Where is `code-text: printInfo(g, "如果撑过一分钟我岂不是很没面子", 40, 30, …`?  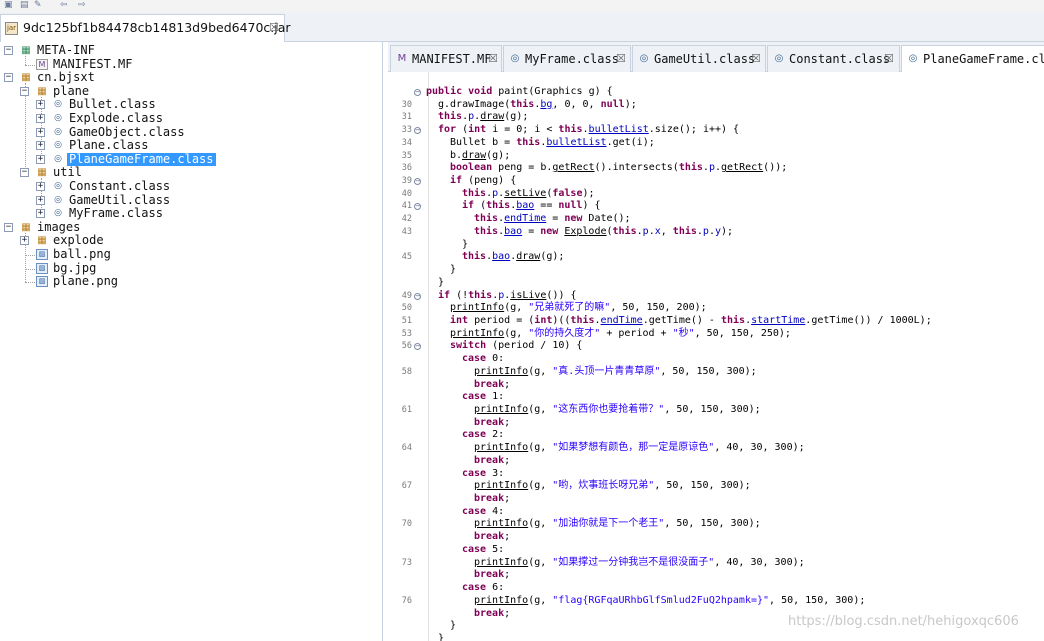 code-text: printInfo(g, "如果撑过一分钟我岂不是很没面子", 40, 30, … is located at coordinates (639, 562).